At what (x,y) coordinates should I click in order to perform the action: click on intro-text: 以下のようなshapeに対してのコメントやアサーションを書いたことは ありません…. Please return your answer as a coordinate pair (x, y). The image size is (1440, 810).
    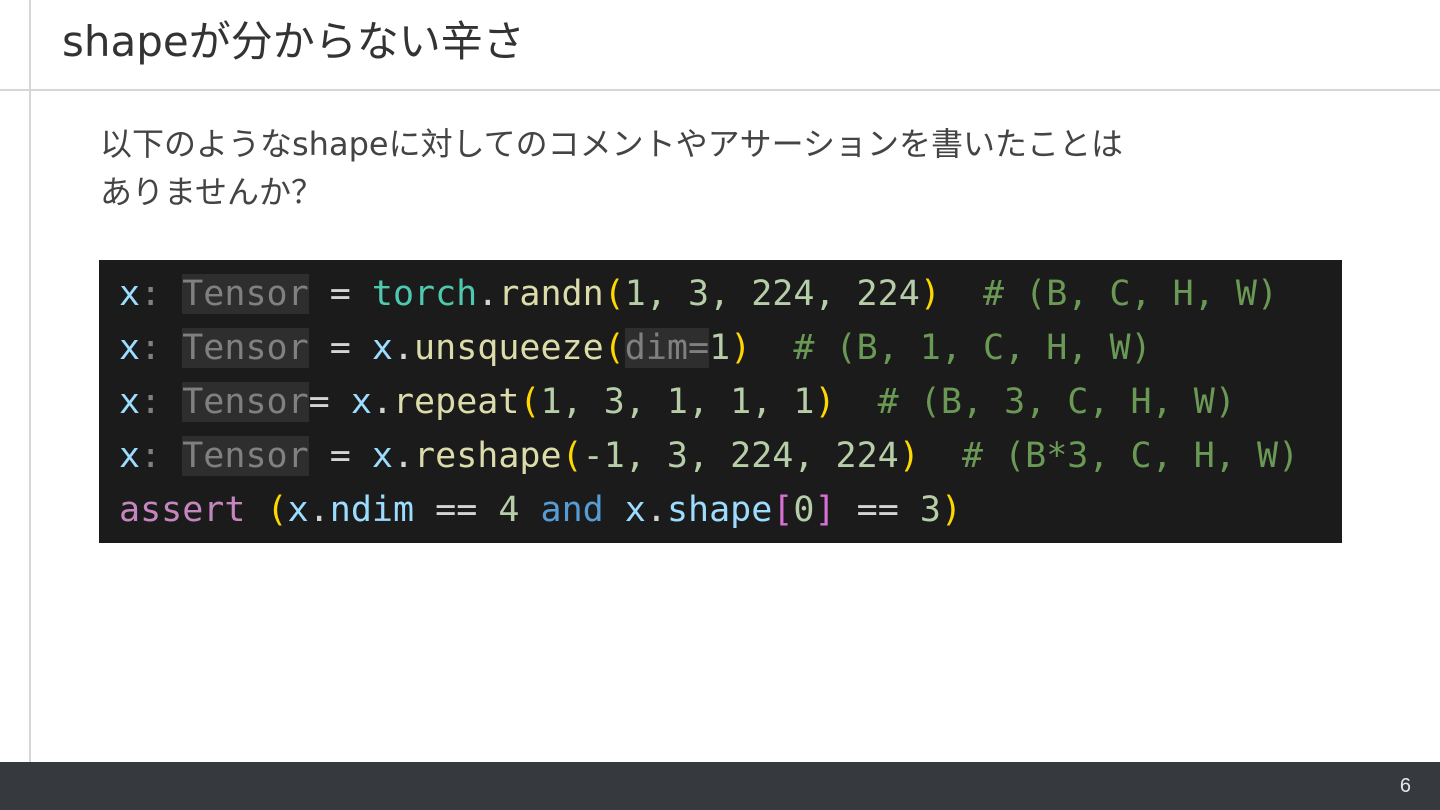
    Looking at the image, I should click on (700, 168).